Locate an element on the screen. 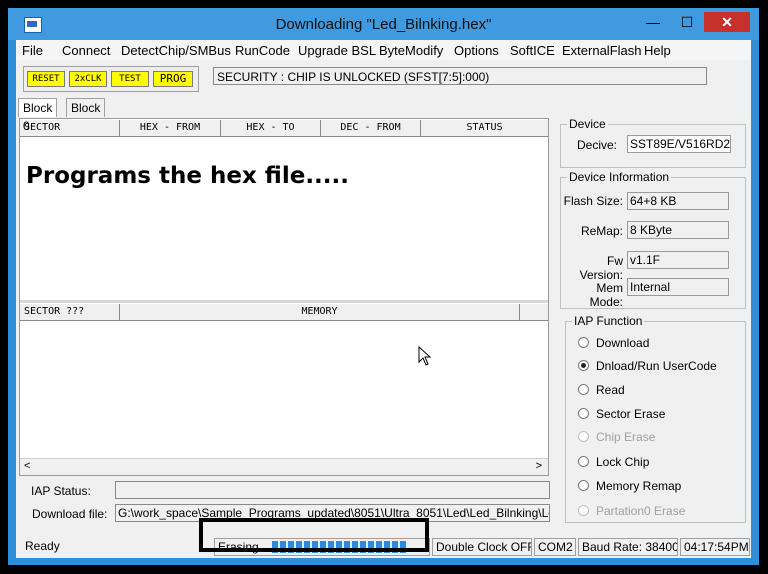  minimize-button: — is located at coordinates (653, 22).